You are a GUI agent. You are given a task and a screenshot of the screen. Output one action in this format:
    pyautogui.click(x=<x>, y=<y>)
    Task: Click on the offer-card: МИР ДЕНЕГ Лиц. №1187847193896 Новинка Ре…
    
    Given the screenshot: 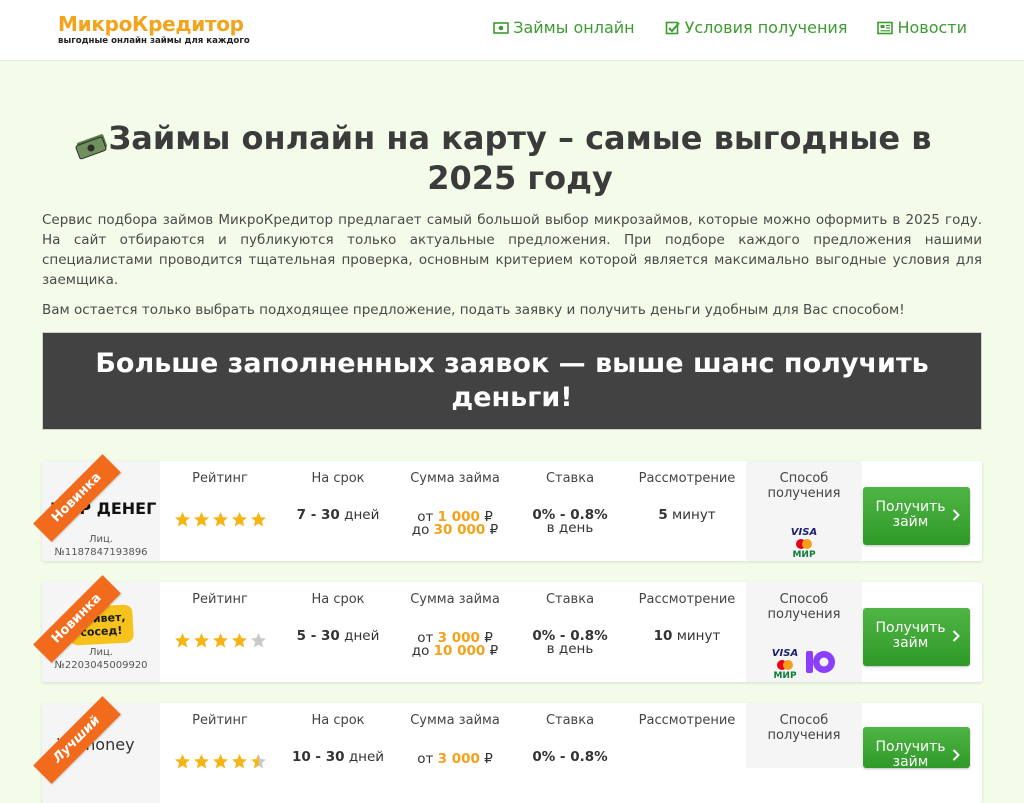 What is the action you would take?
    pyautogui.click(x=507, y=507)
    